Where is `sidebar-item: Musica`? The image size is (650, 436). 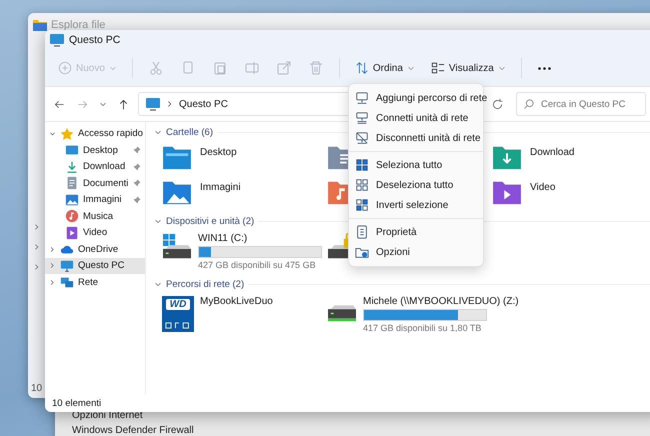
sidebar-item: Musica is located at coordinates (95, 216).